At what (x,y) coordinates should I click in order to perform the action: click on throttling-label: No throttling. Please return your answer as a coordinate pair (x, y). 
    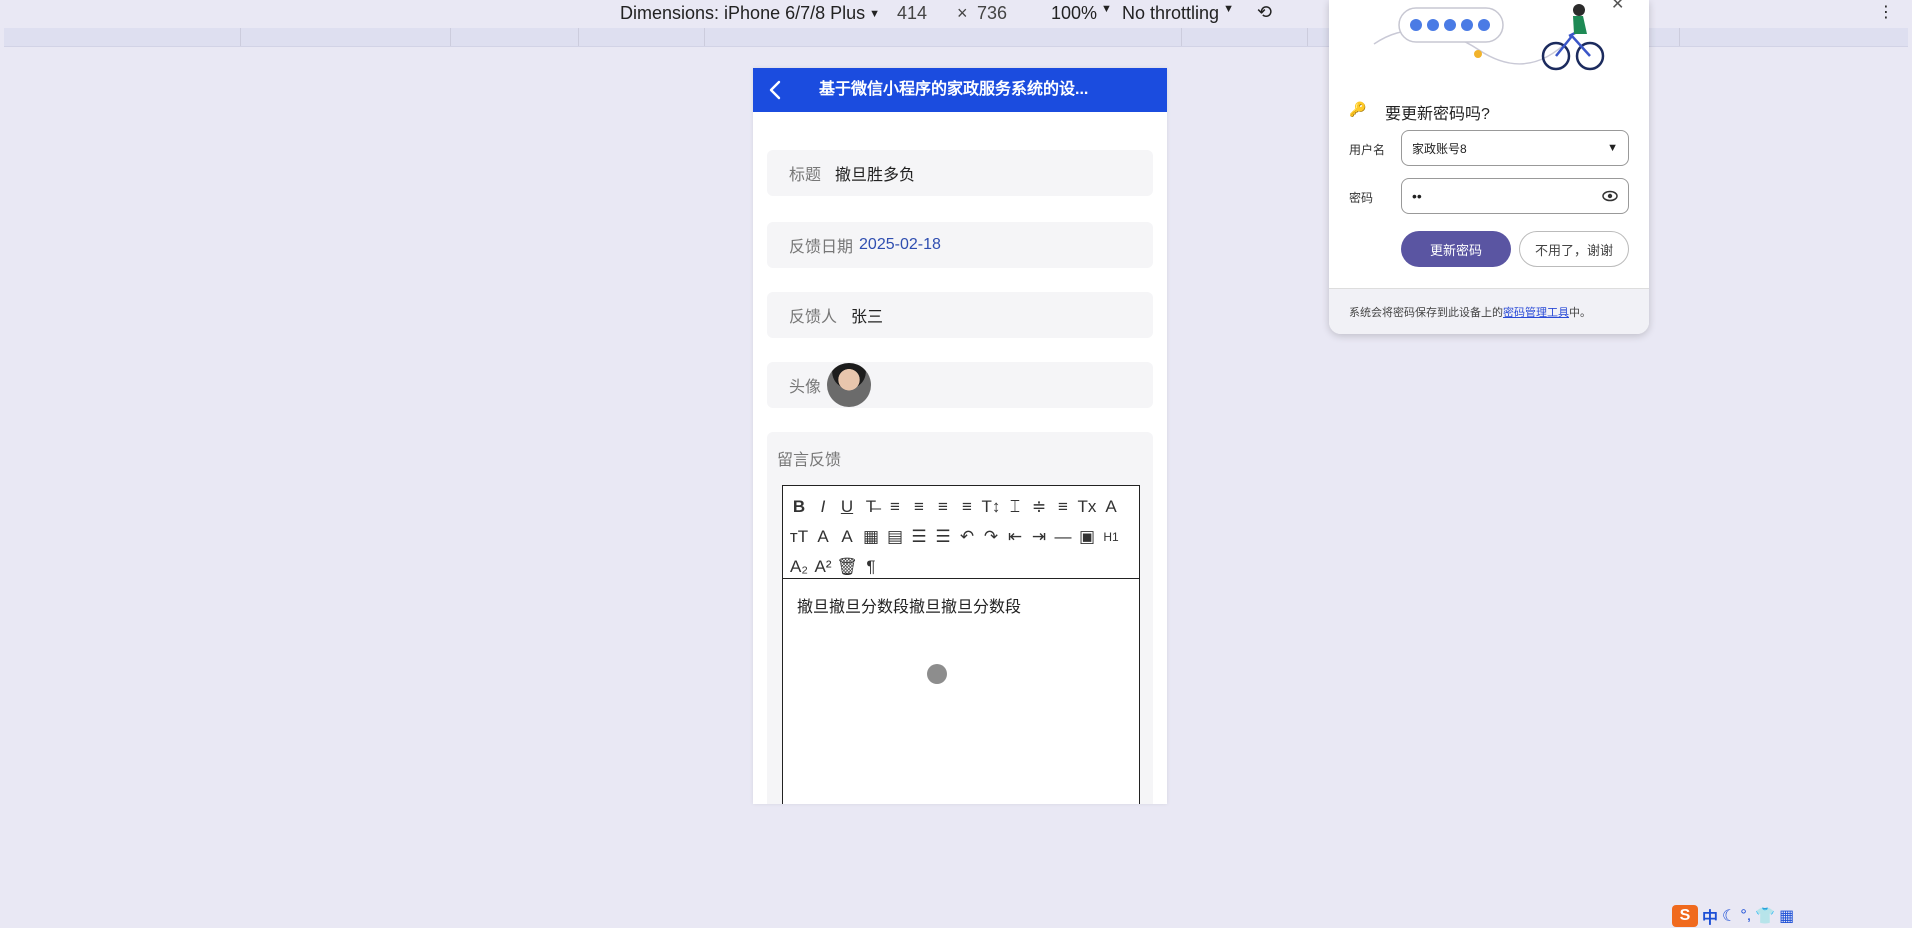
    Looking at the image, I should click on (1171, 13).